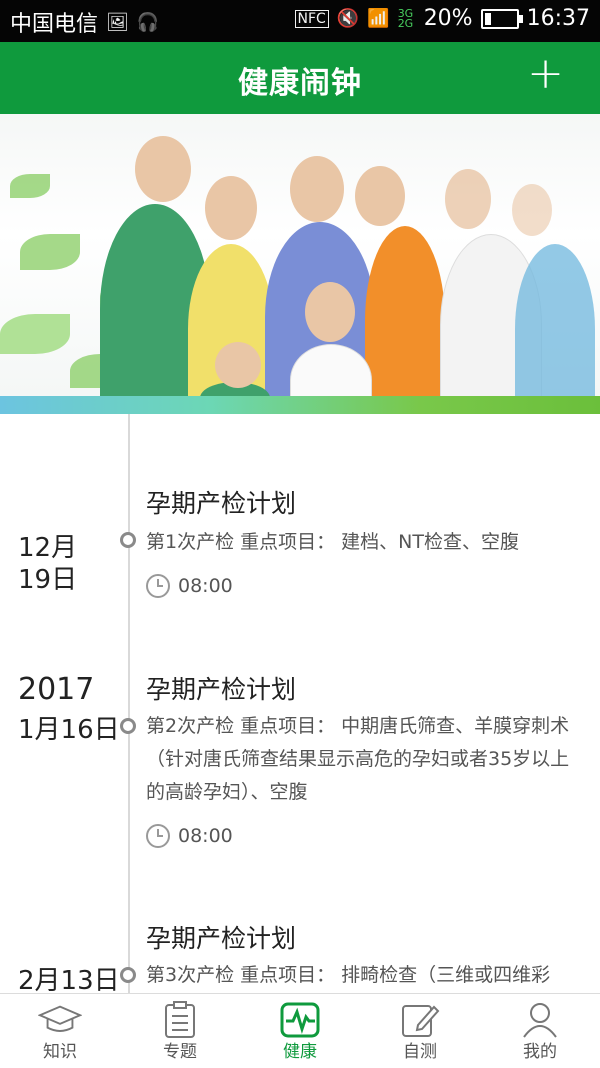 The height and width of the screenshot is (1068, 600). I want to click on page-title: 健康闹钟, so click(300, 83).